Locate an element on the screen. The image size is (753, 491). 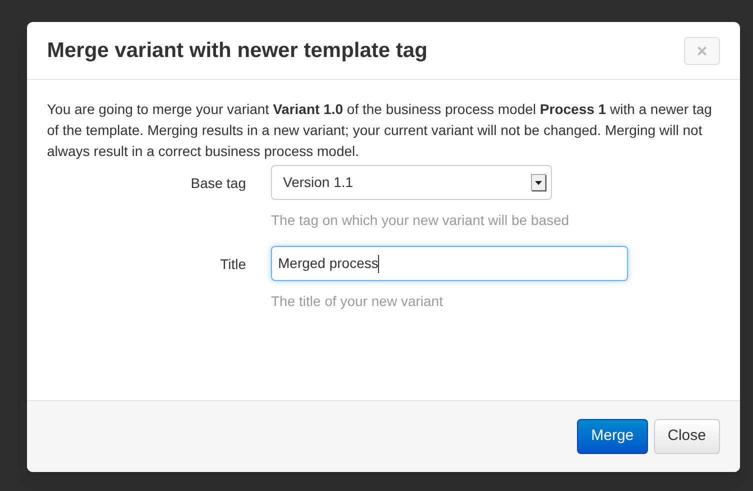
intro-text: You are going to merge your variant Variant 1.0 of the business process model Process 1 with a newer tag of the template. Merging results in a new variant; your current variant will not be changed. Merging will not always result in a correct business process model. is located at coordinates (380, 130).